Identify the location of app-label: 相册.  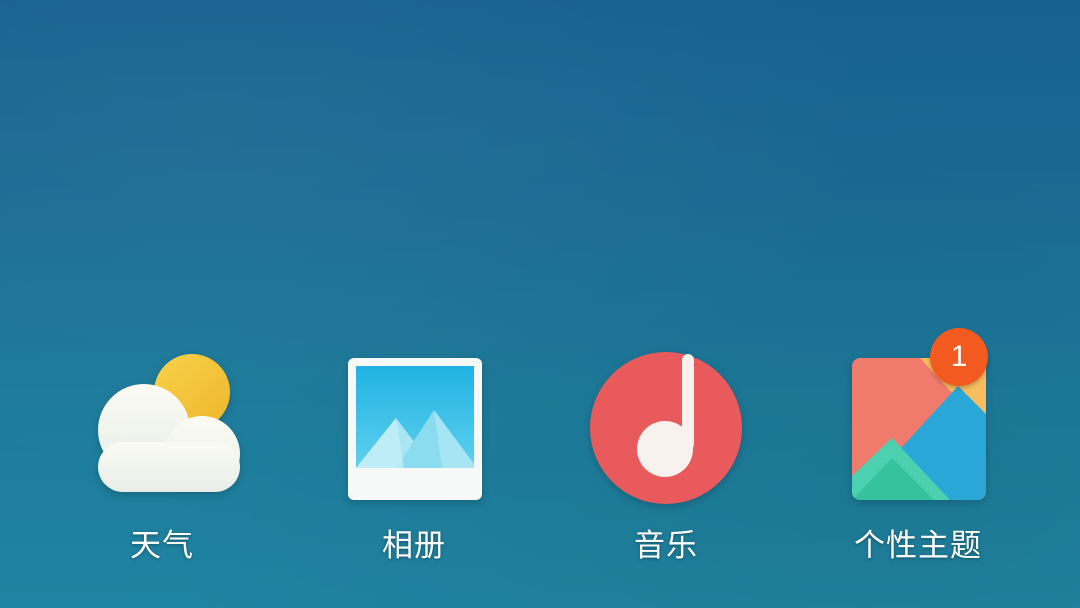
(414, 546).